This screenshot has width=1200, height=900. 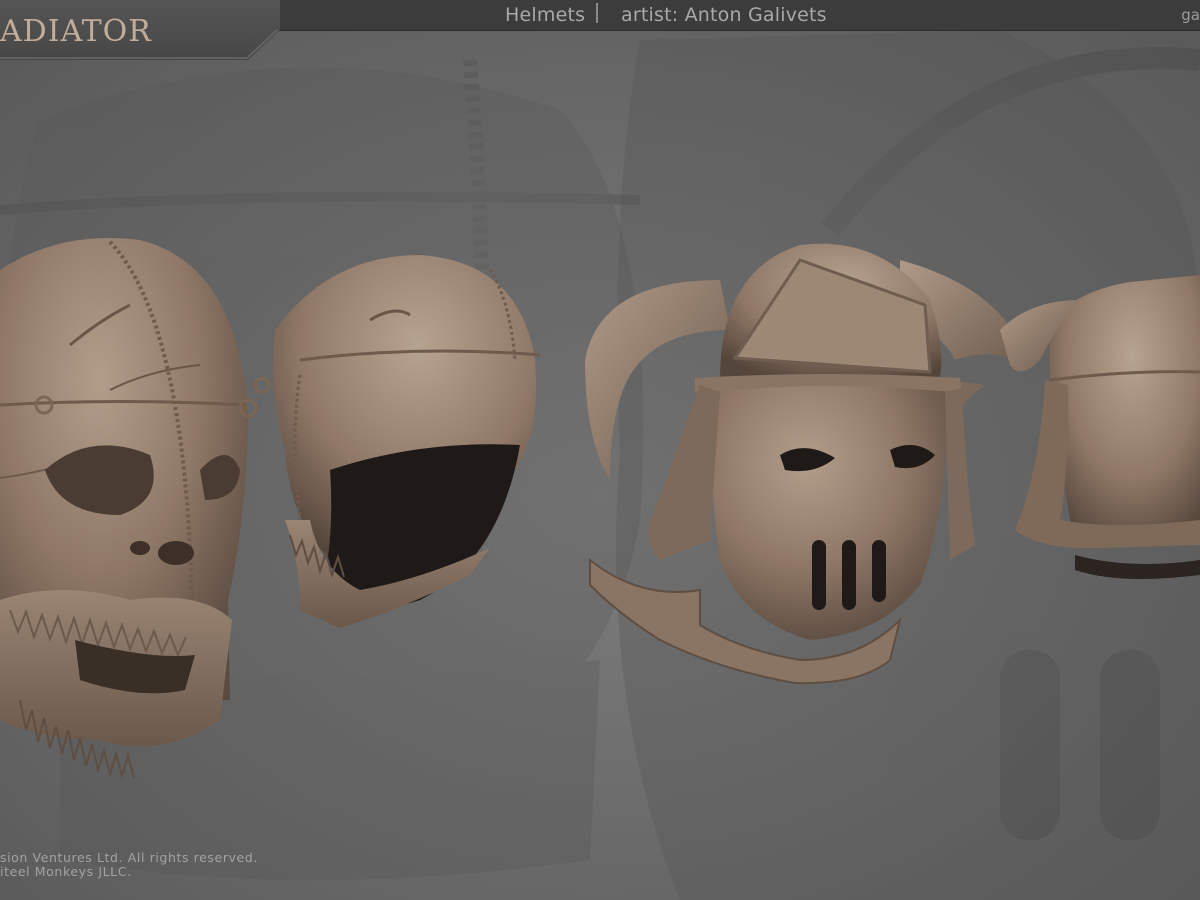 I want to click on copyright-line-1: sion Ventures Ltd. All rights reserved., so click(x=129, y=857).